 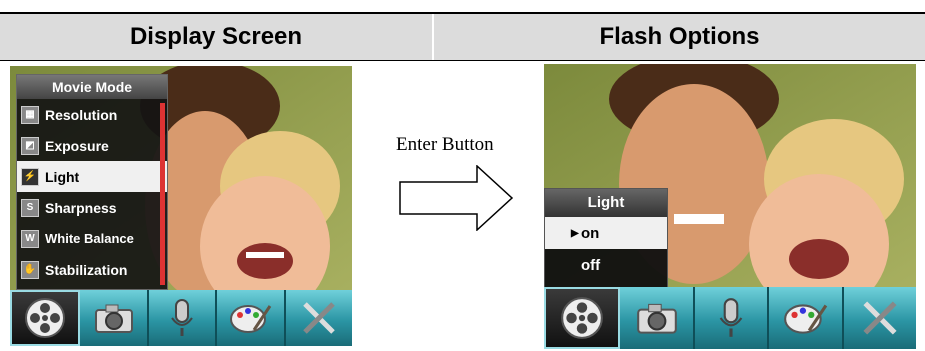 I want to click on menu-item-label: Sharpness, so click(x=81, y=207).